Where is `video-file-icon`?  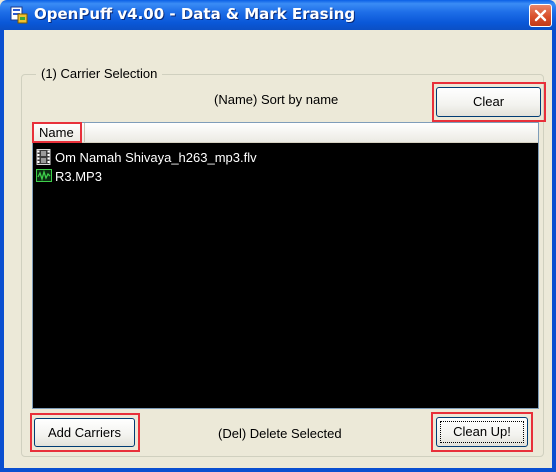
video-file-icon is located at coordinates (44, 157).